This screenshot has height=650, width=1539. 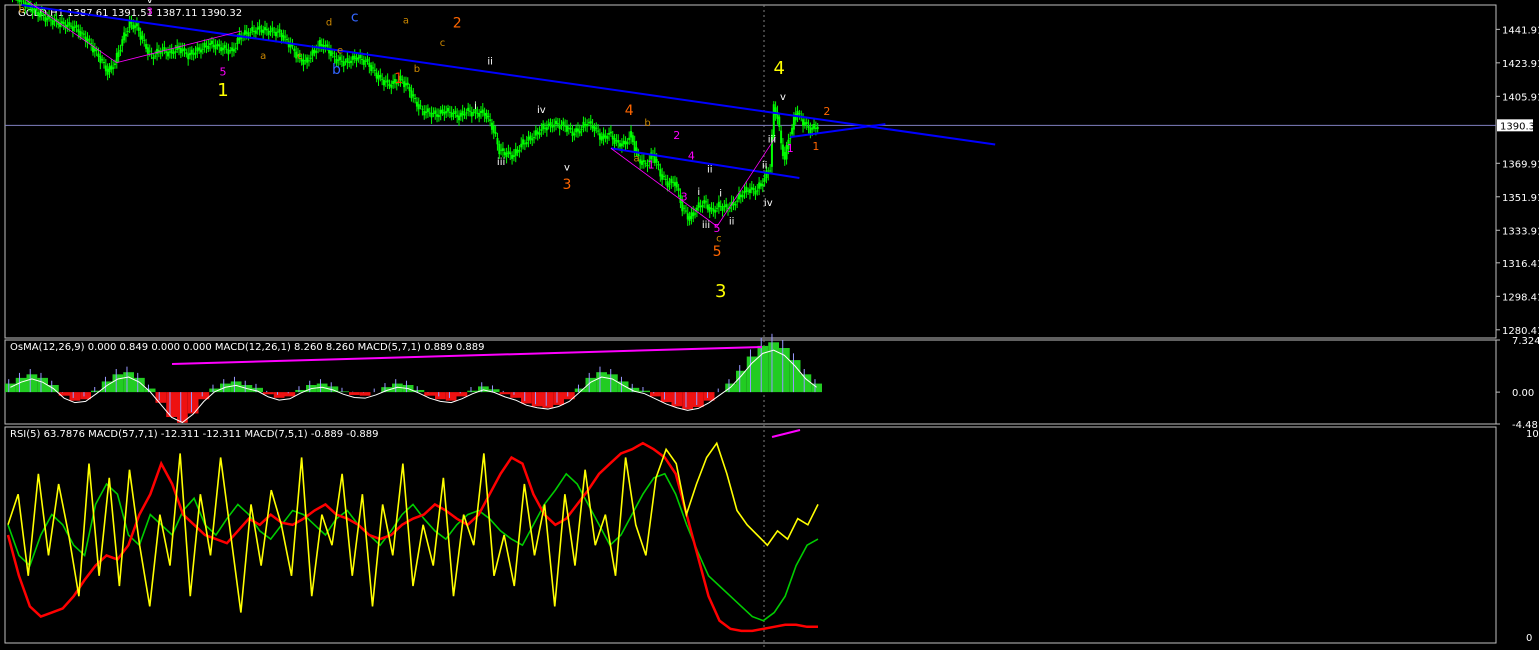 What do you see at coordinates (443, 43) in the screenshot?
I see `wave-label: c` at bounding box center [443, 43].